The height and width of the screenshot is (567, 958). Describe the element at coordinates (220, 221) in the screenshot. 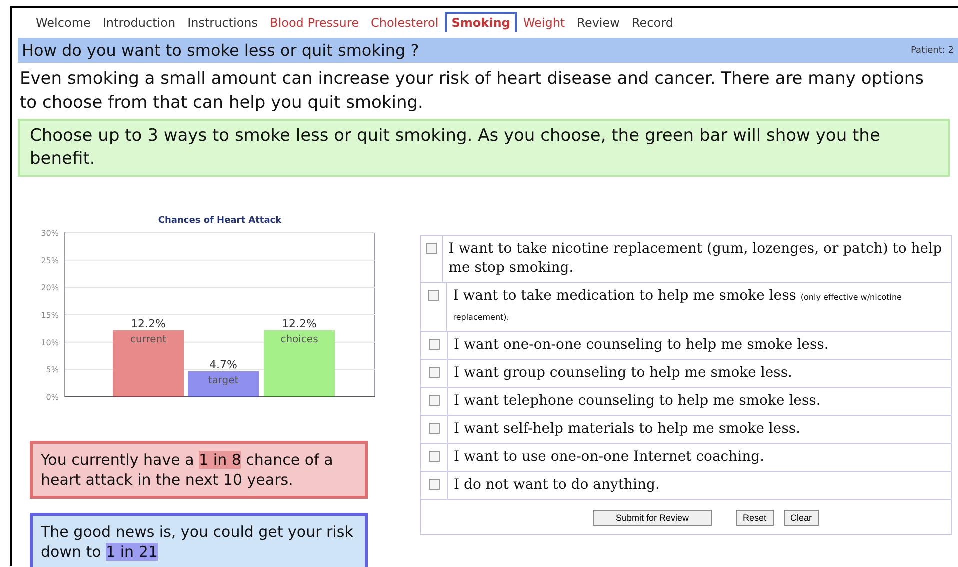

I see `chart-title: Chances of Heart Attack` at that location.